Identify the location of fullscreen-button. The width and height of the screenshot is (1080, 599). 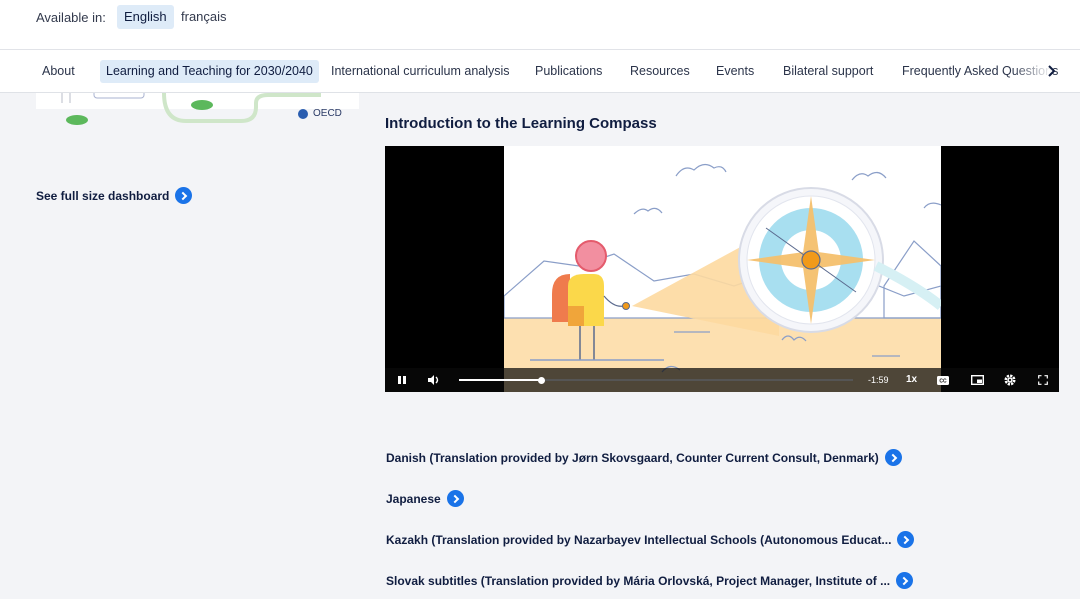
(1043, 380).